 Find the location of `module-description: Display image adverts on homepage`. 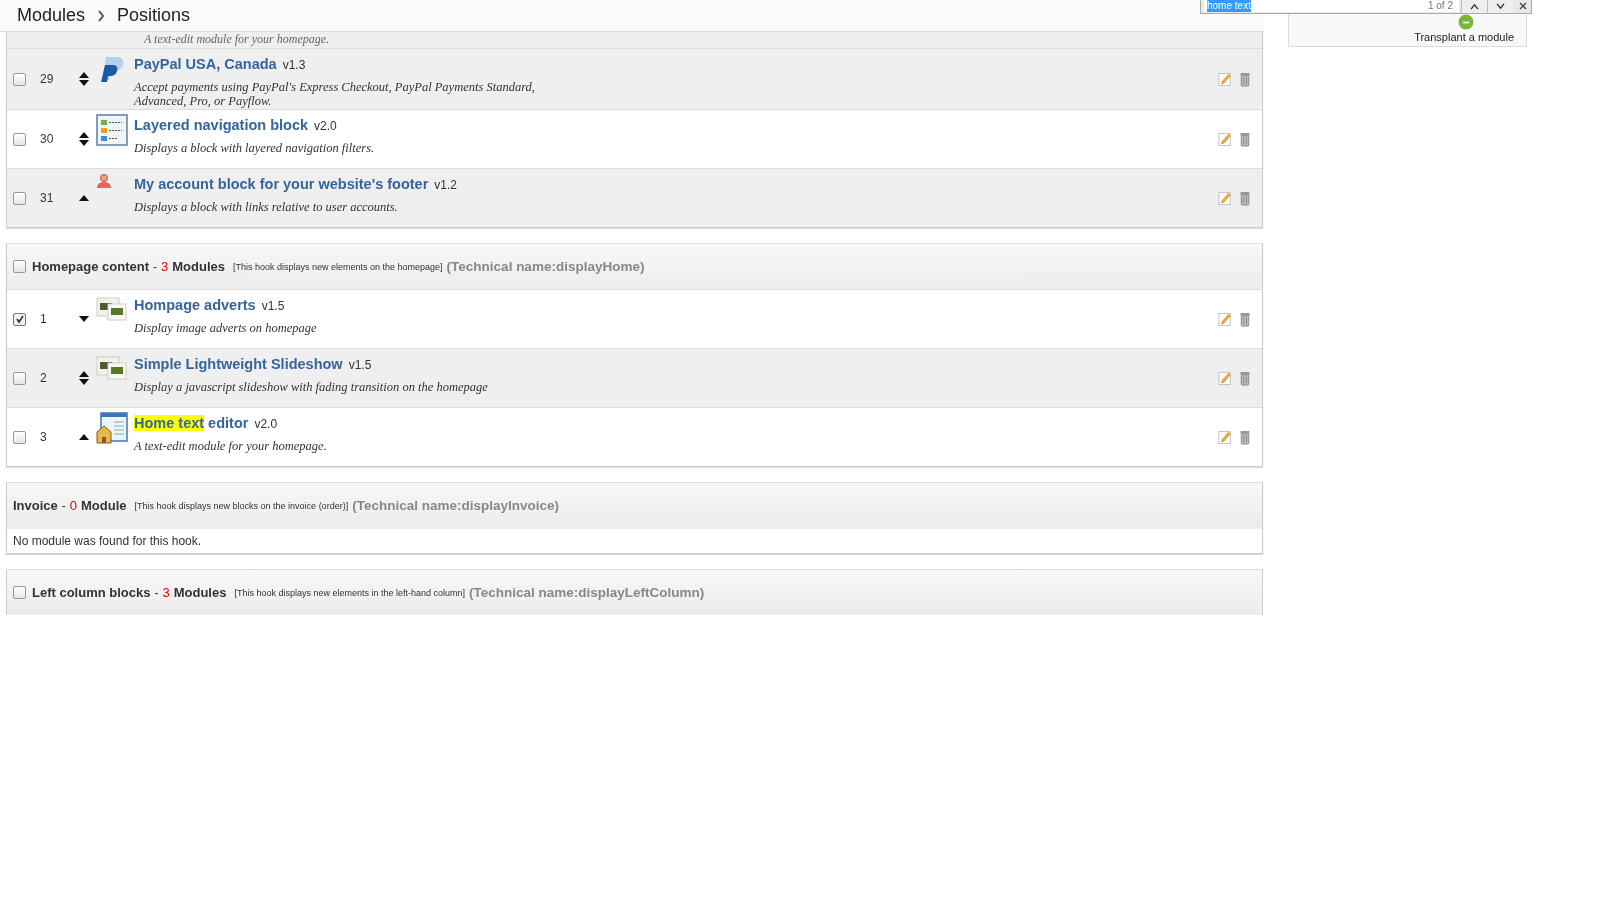

module-description: Display image adverts on homepage is located at coordinates (226, 328).